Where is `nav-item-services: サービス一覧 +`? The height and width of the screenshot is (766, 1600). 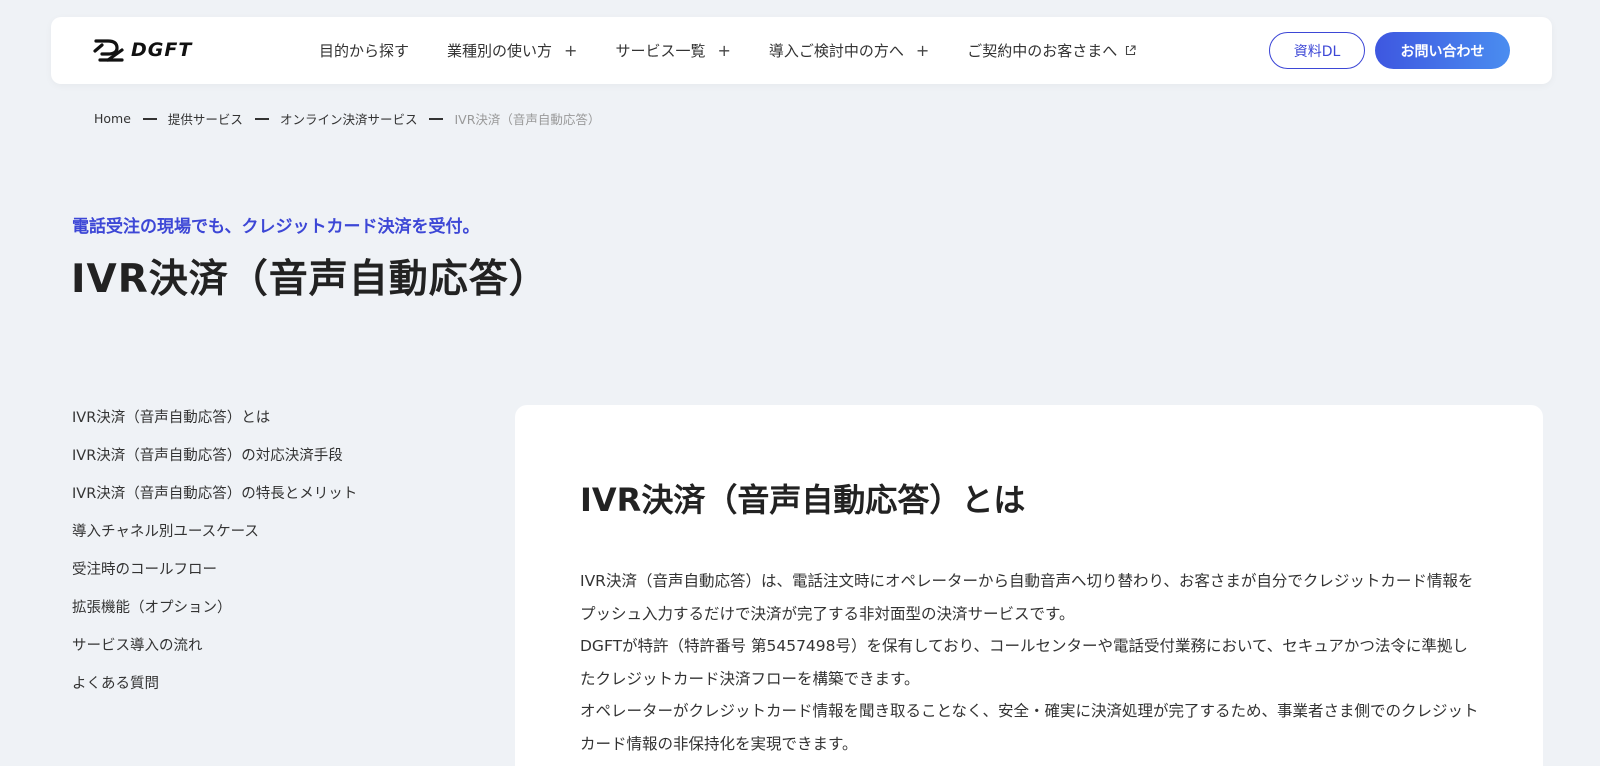
nav-item-services: サービス一覧 + is located at coordinates (672, 50).